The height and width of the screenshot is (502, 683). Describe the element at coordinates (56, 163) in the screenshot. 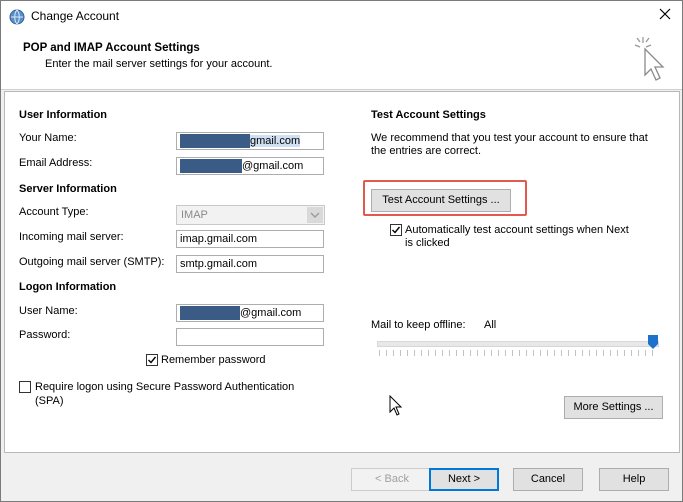

I see `email-address-label: Email Address:` at that location.